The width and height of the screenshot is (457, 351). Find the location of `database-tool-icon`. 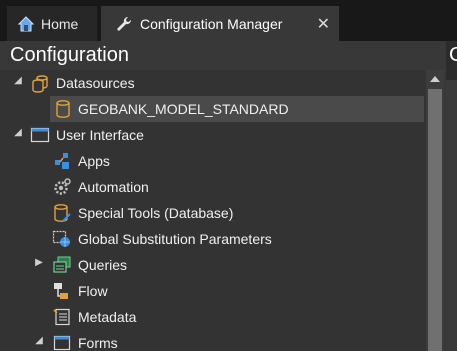

database-tool-icon is located at coordinates (62, 213).